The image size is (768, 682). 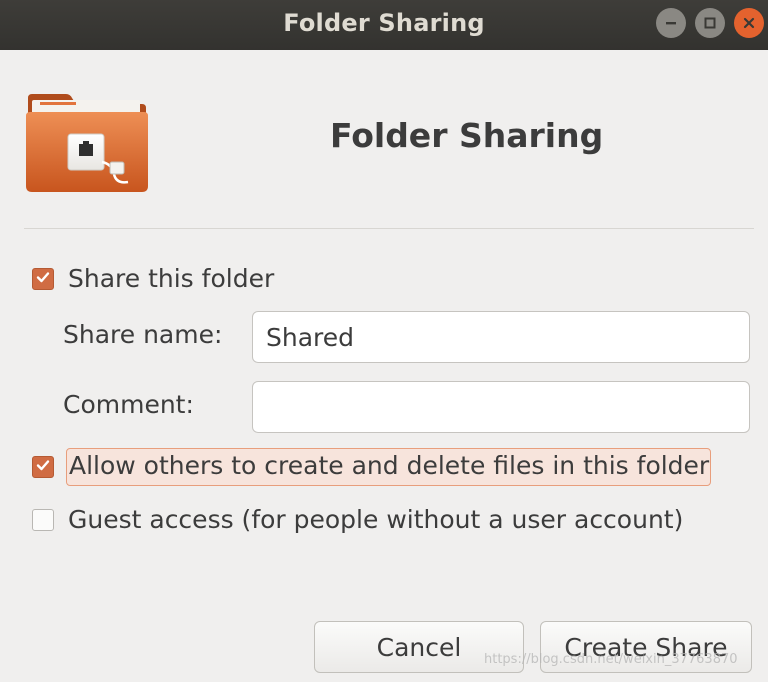 I want to click on maximize-button, so click(x=710, y=23).